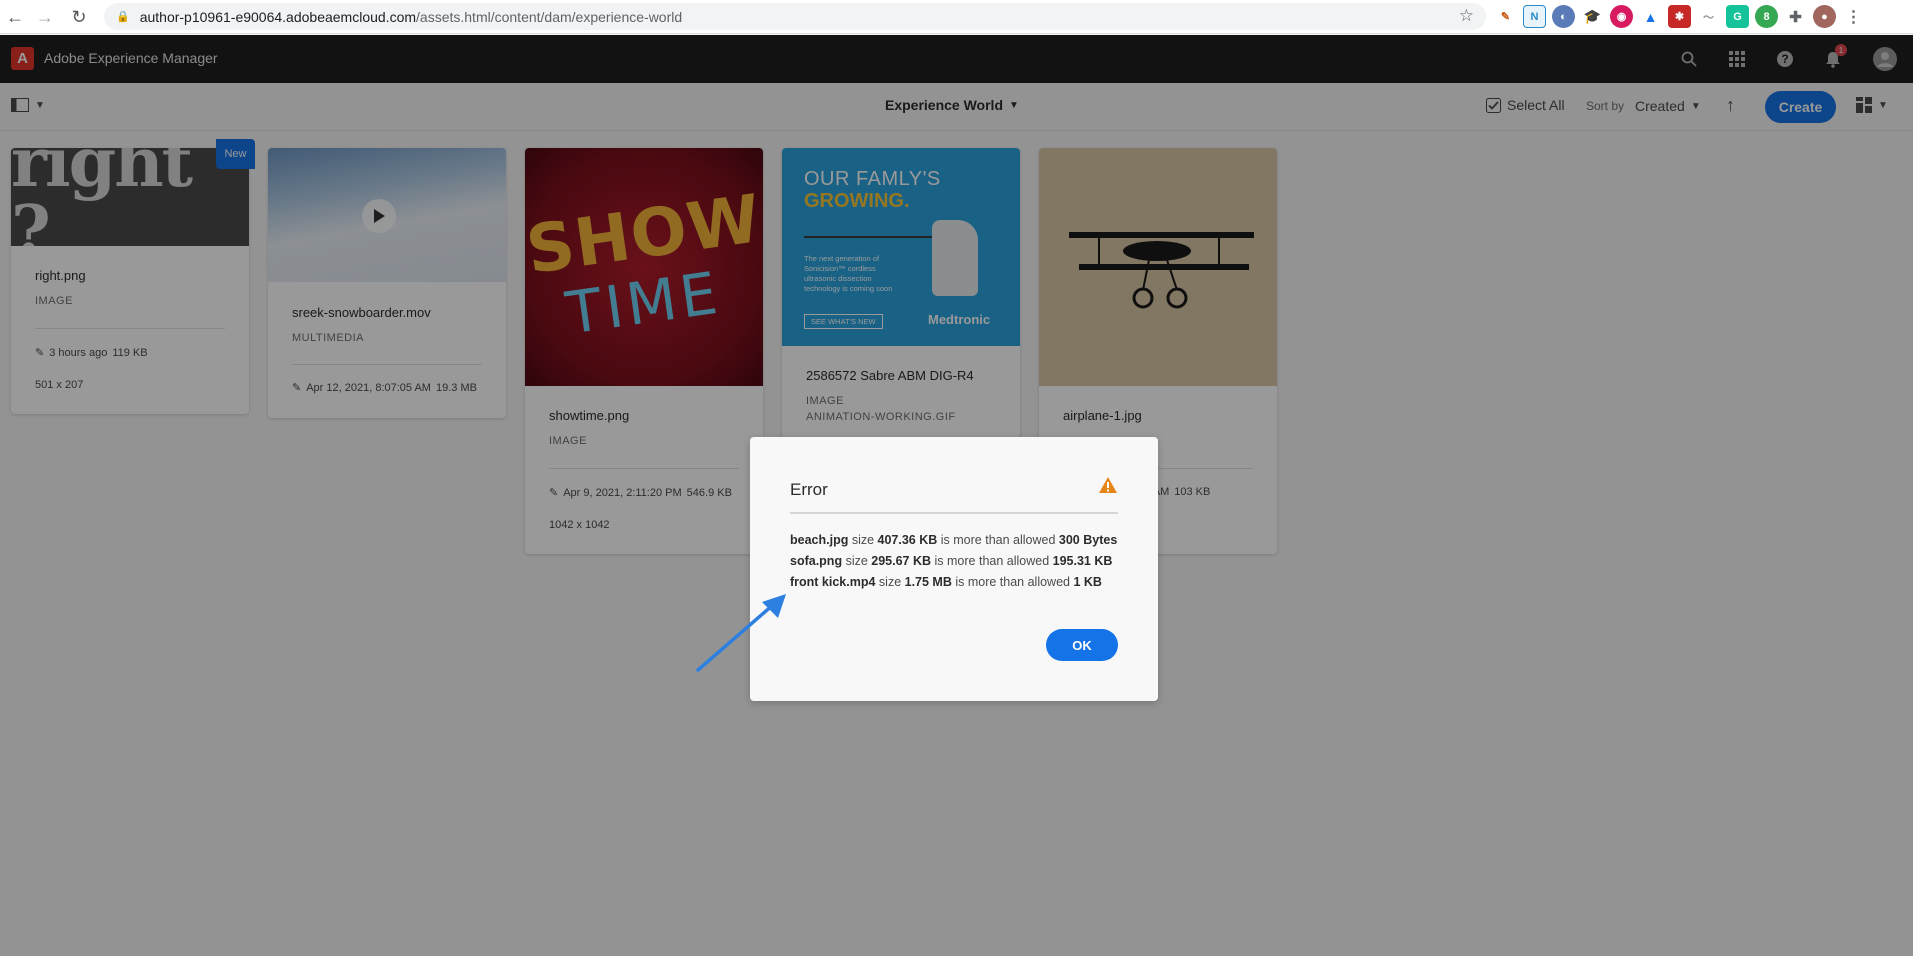  Describe the element at coordinates (1505, 16) in the screenshot. I see `extension-pen-icon: ✎` at that location.